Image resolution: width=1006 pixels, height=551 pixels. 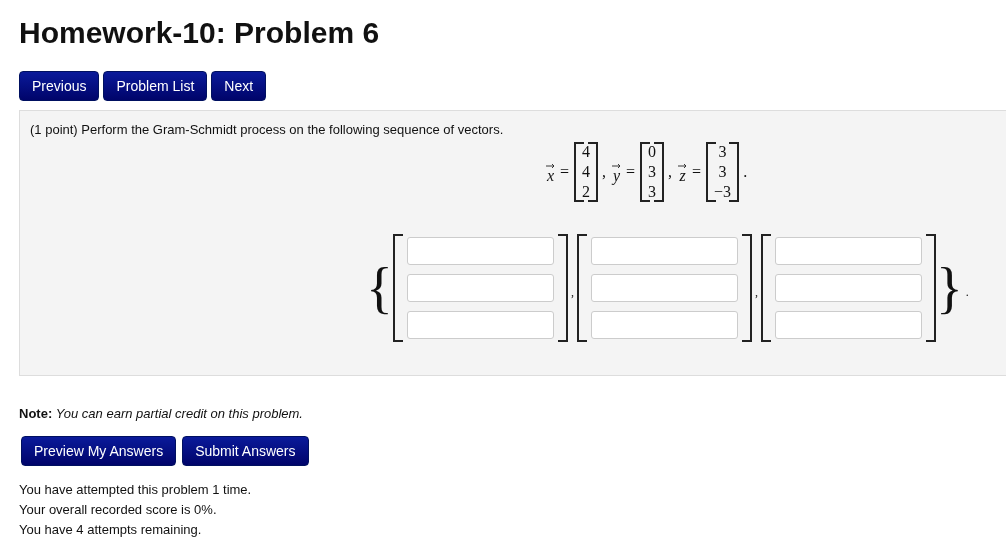 What do you see at coordinates (59, 86) in the screenshot?
I see `nav-button: Previous` at bounding box center [59, 86].